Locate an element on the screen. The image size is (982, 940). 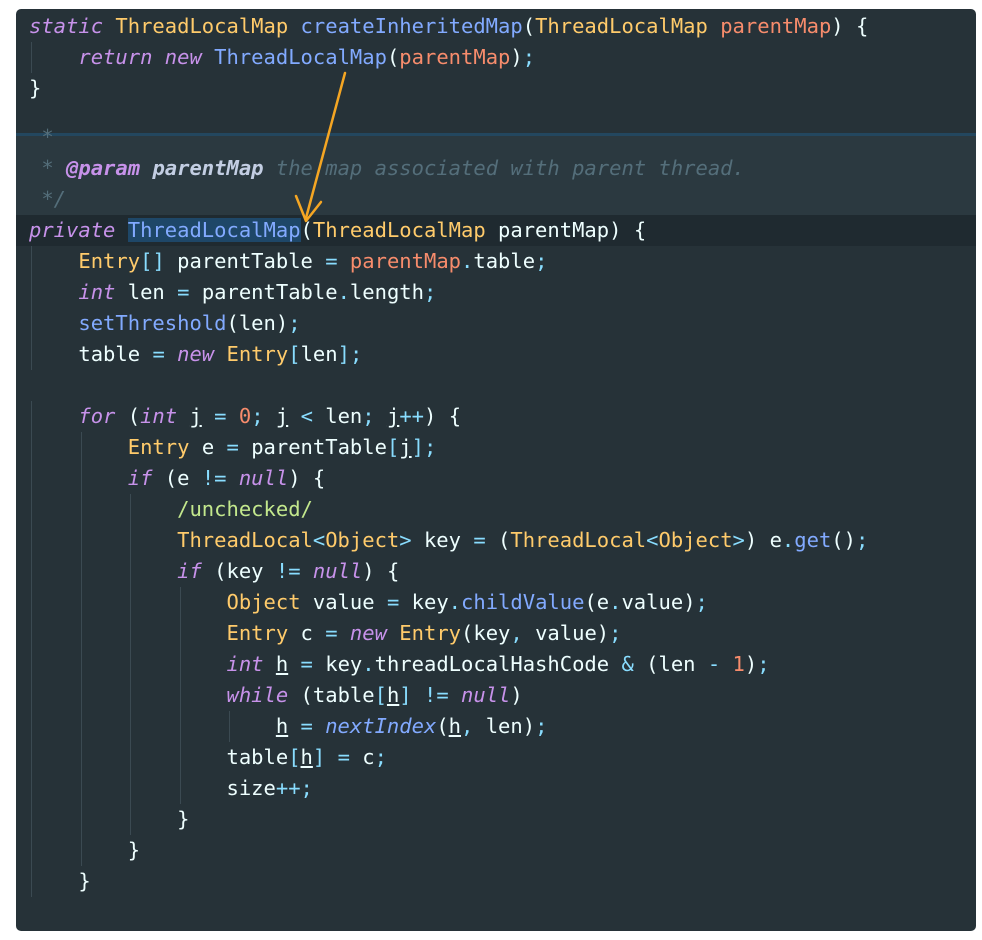
code-text: return new ThreadLocalMap(parentMap); is located at coordinates (307, 56).